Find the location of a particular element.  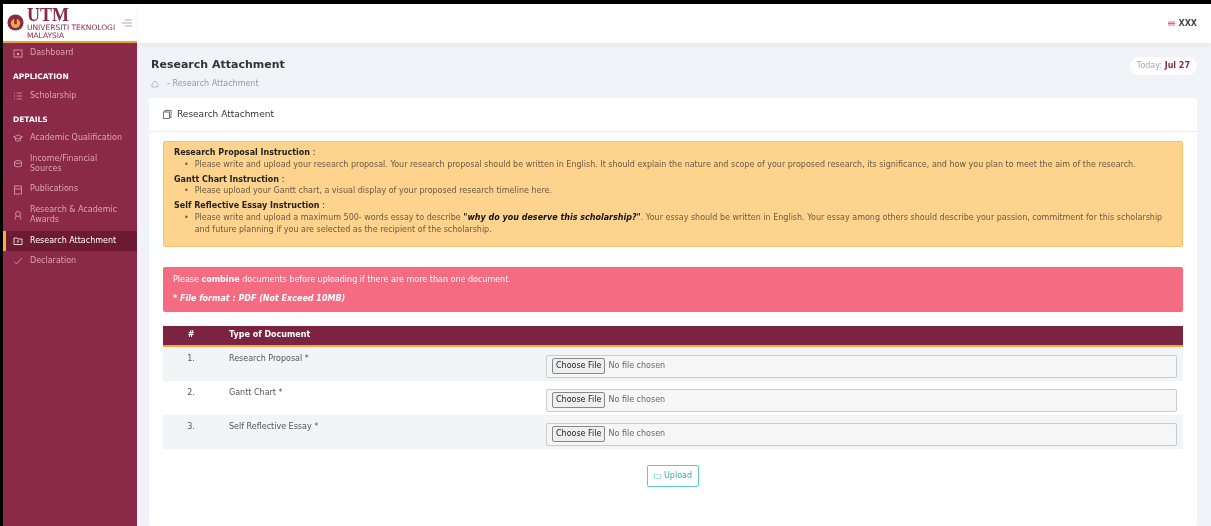

sidebar-item: Research Attachment is located at coordinates (70, 240).